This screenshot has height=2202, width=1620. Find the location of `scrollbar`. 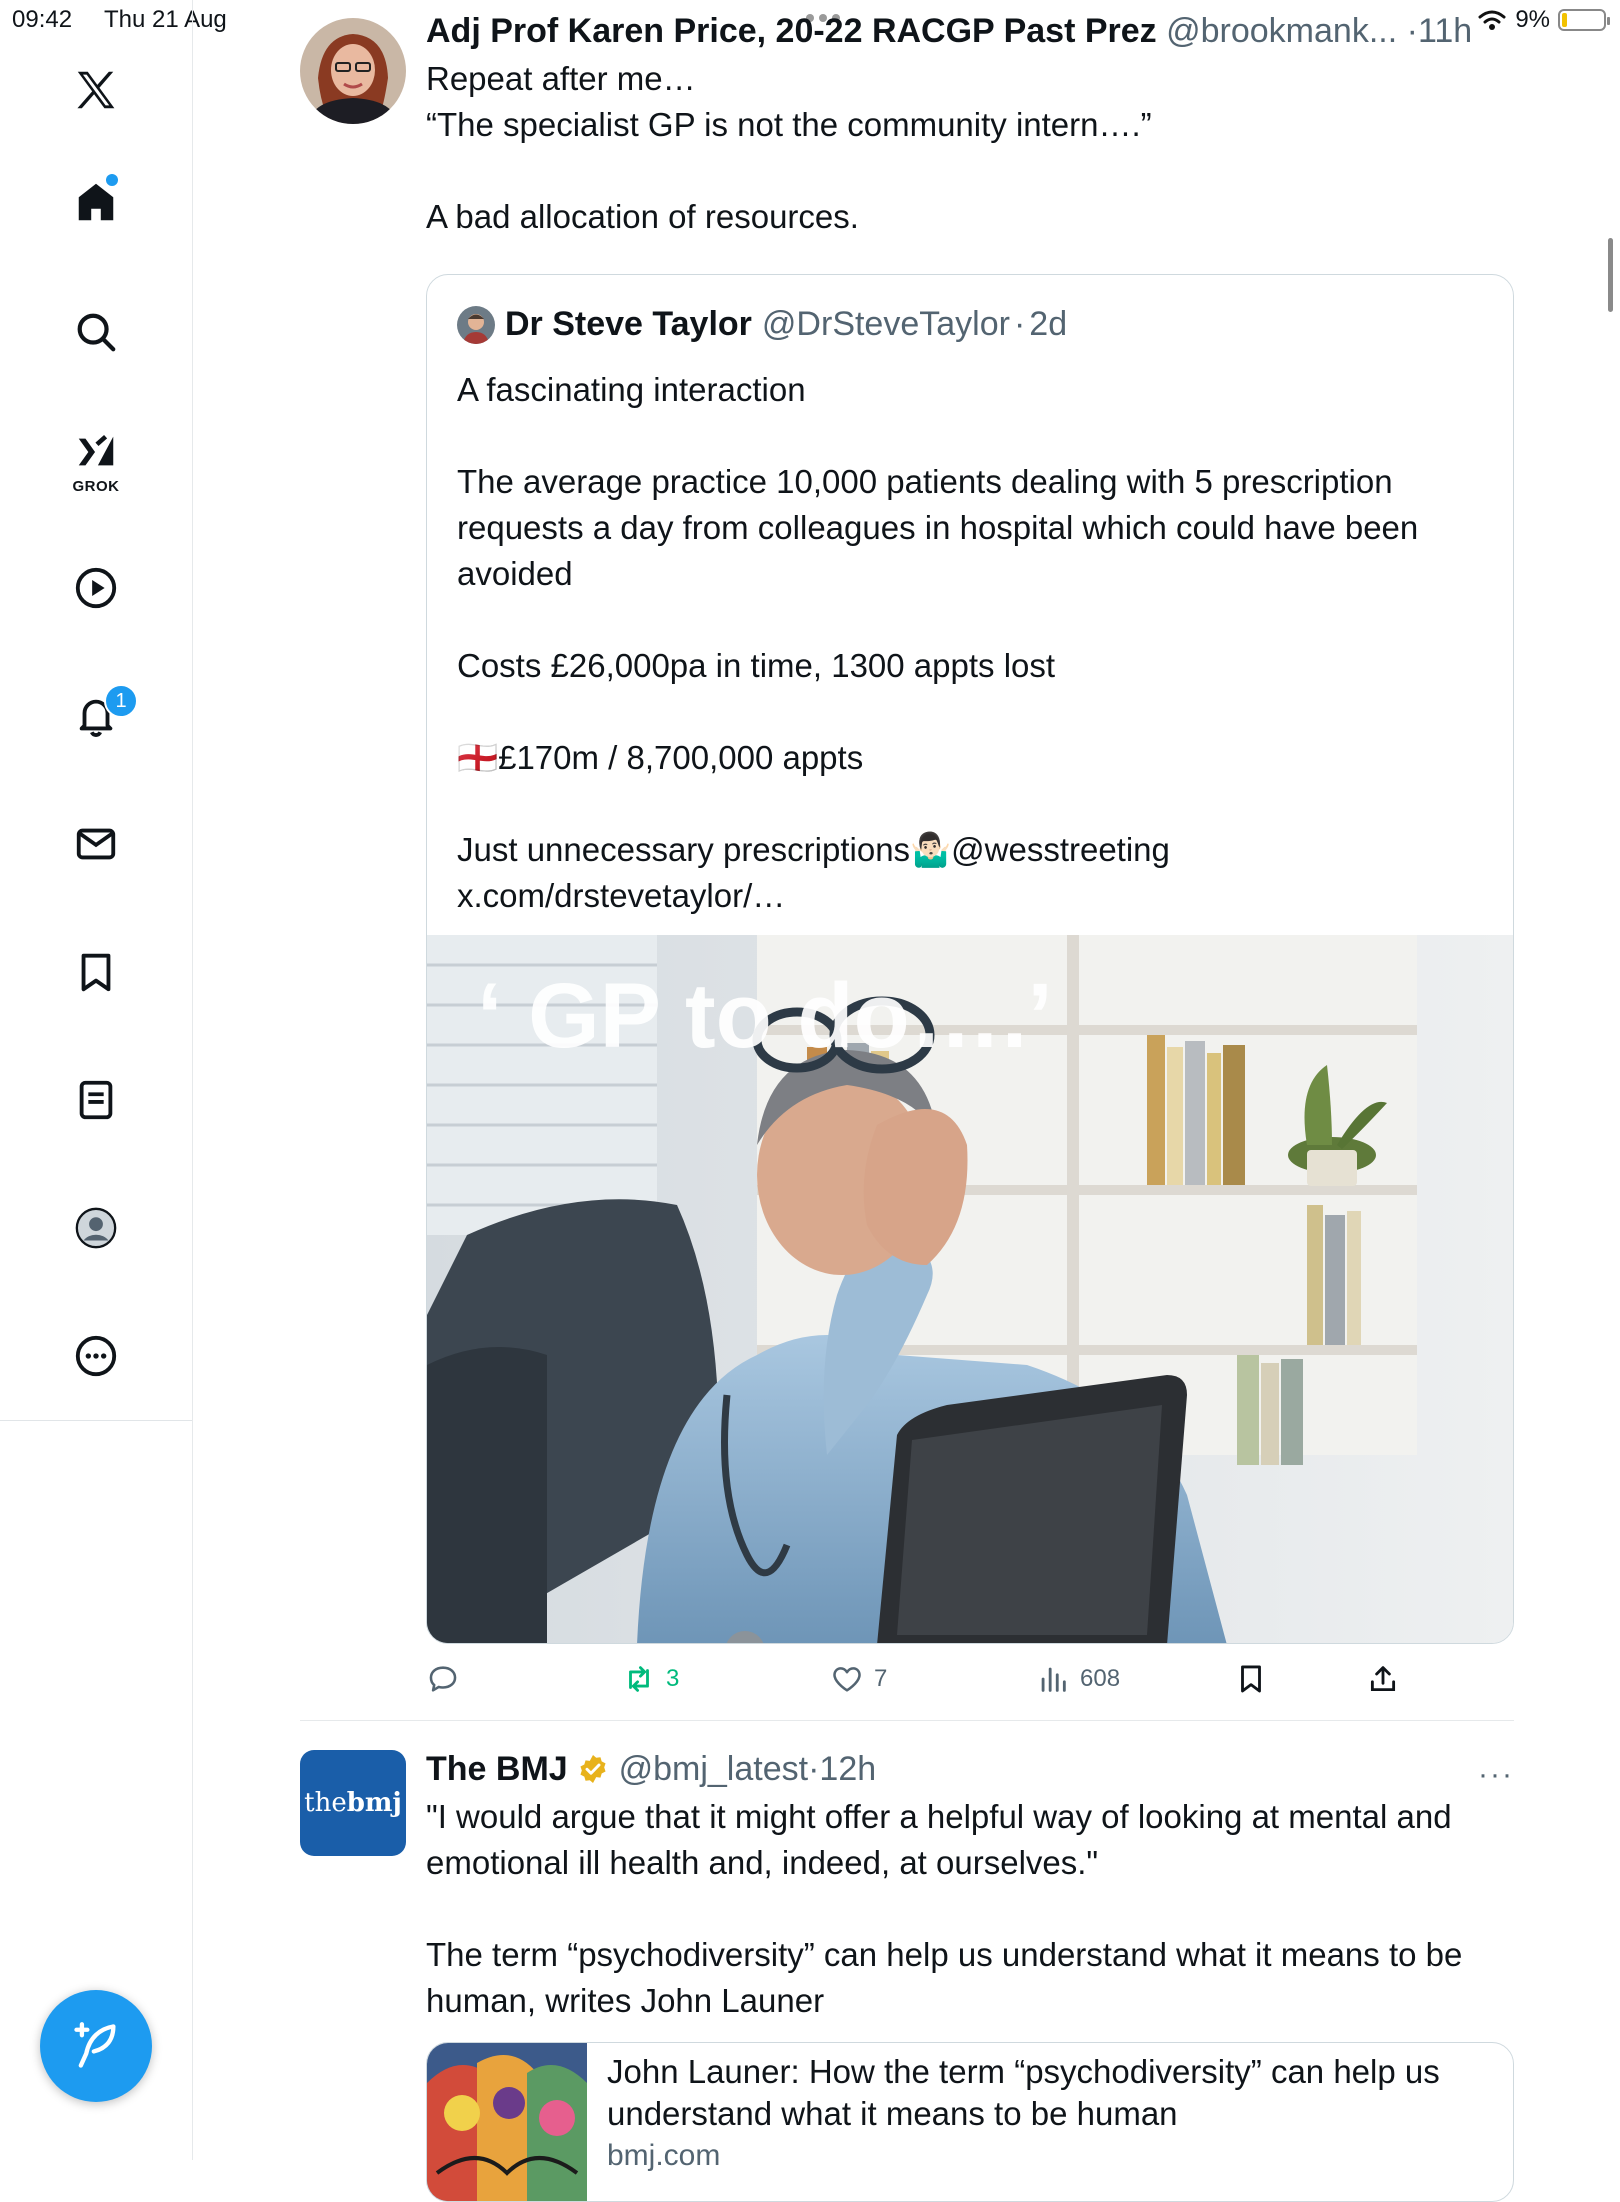

scrollbar is located at coordinates (1610, 275).